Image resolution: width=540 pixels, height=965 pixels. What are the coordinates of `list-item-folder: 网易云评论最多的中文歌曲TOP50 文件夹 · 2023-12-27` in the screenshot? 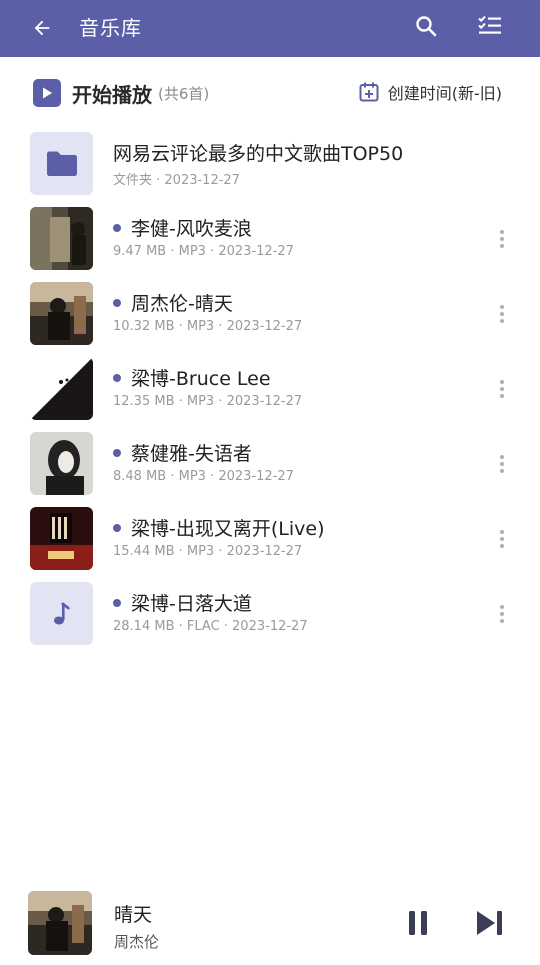 It's located at (270, 163).